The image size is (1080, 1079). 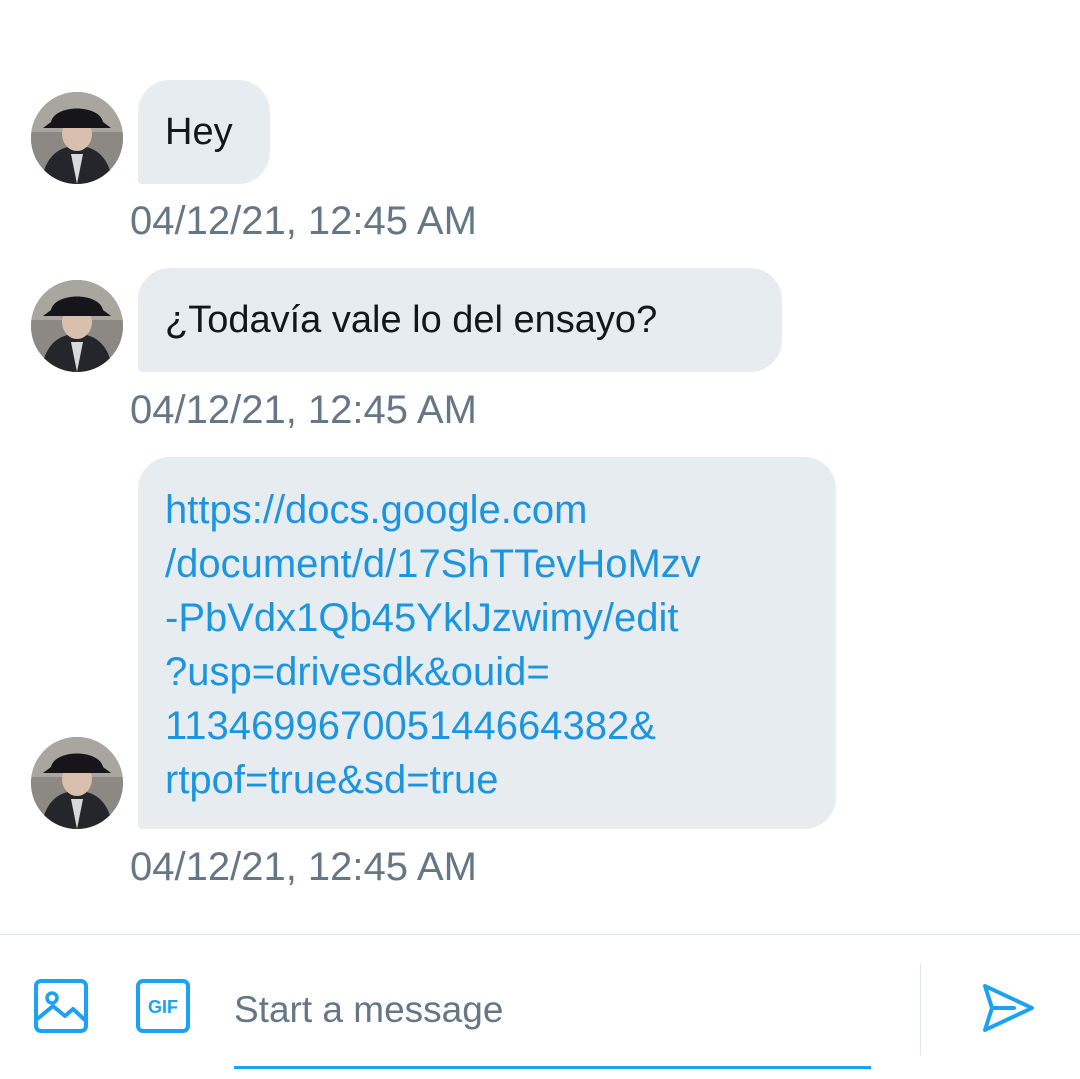 I want to click on link-line: /document/d/17ShTTevHoMzv, so click(x=433, y=564).